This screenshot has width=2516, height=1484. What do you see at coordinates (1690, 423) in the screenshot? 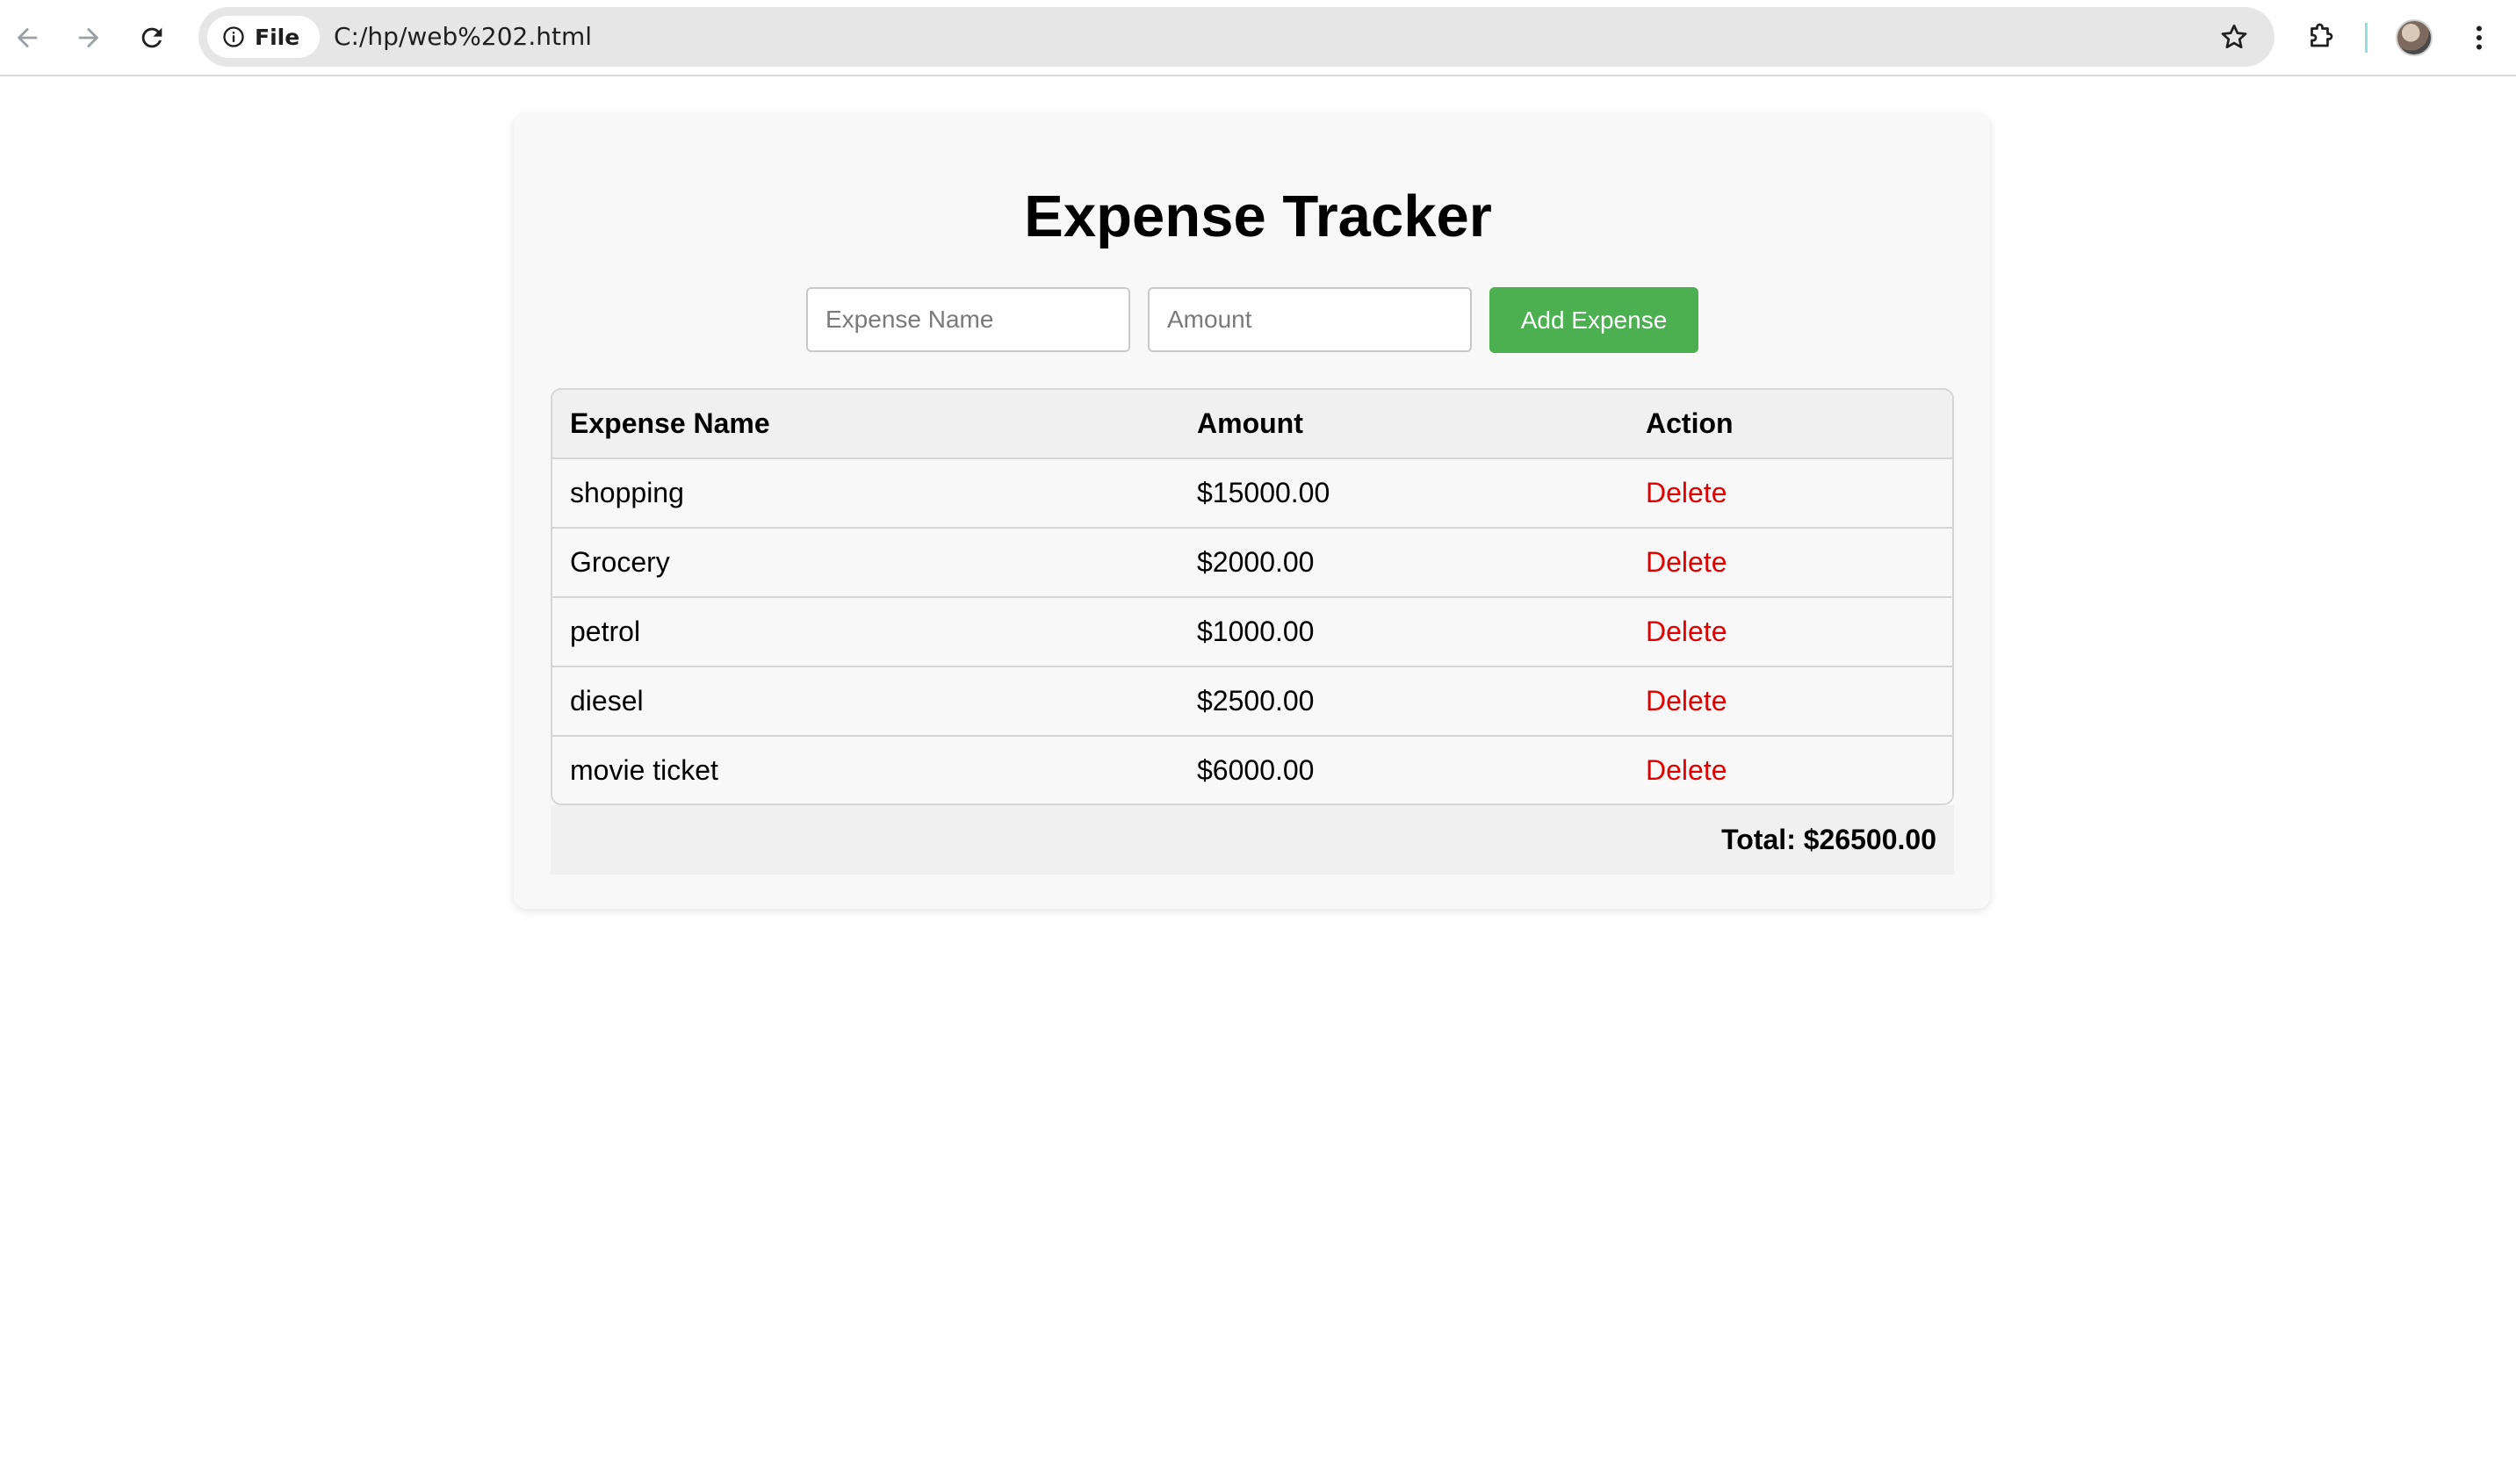
I see `header-action: Action` at bounding box center [1690, 423].